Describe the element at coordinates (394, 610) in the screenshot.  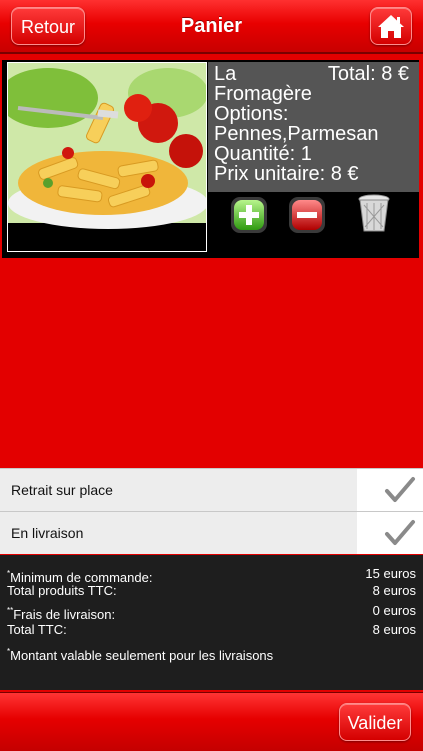
I see `delivery-fee-value: 0 euros` at that location.